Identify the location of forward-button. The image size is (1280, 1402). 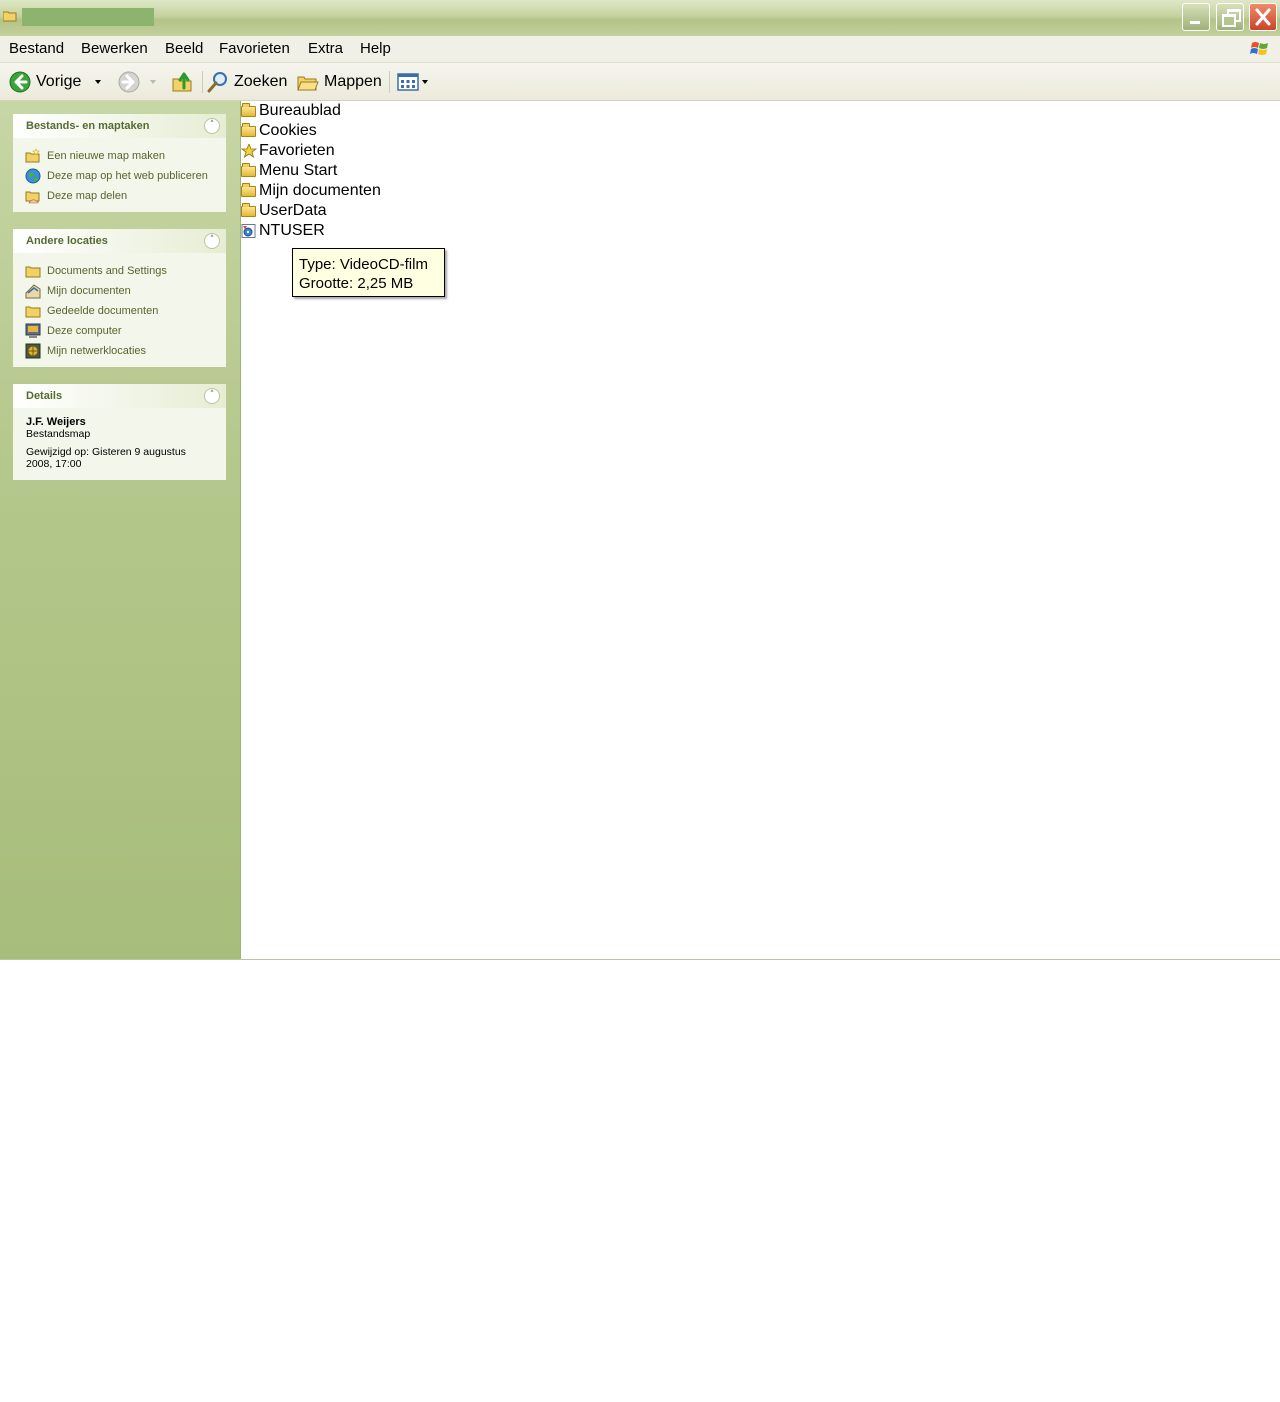
(131, 82).